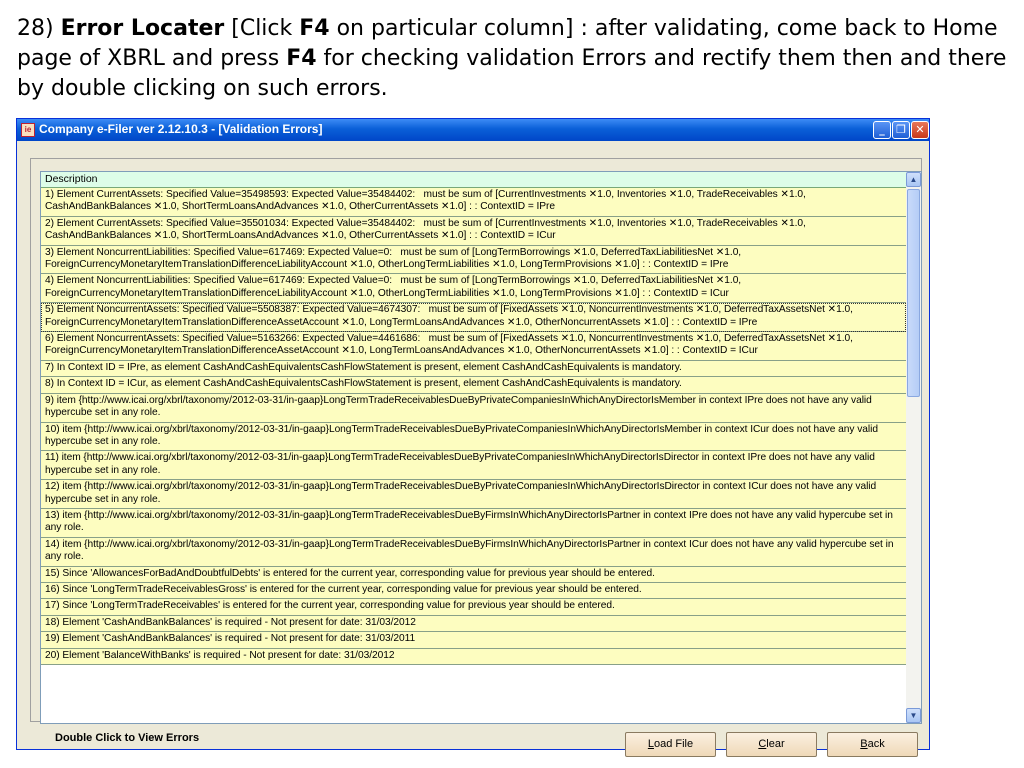 This screenshot has height=768, width=1024. What do you see at coordinates (913, 293) in the screenshot?
I see `scroll-thumb` at bounding box center [913, 293].